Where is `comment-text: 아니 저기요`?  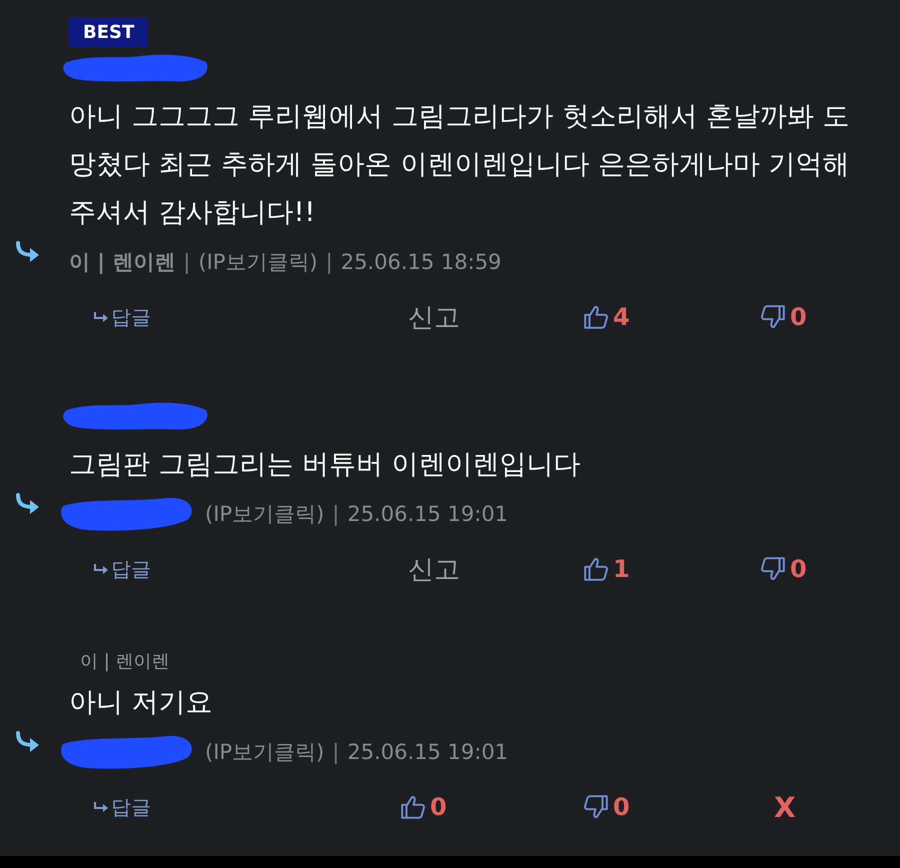
comment-text: 아니 저기요 is located at coordinates (141, 703).